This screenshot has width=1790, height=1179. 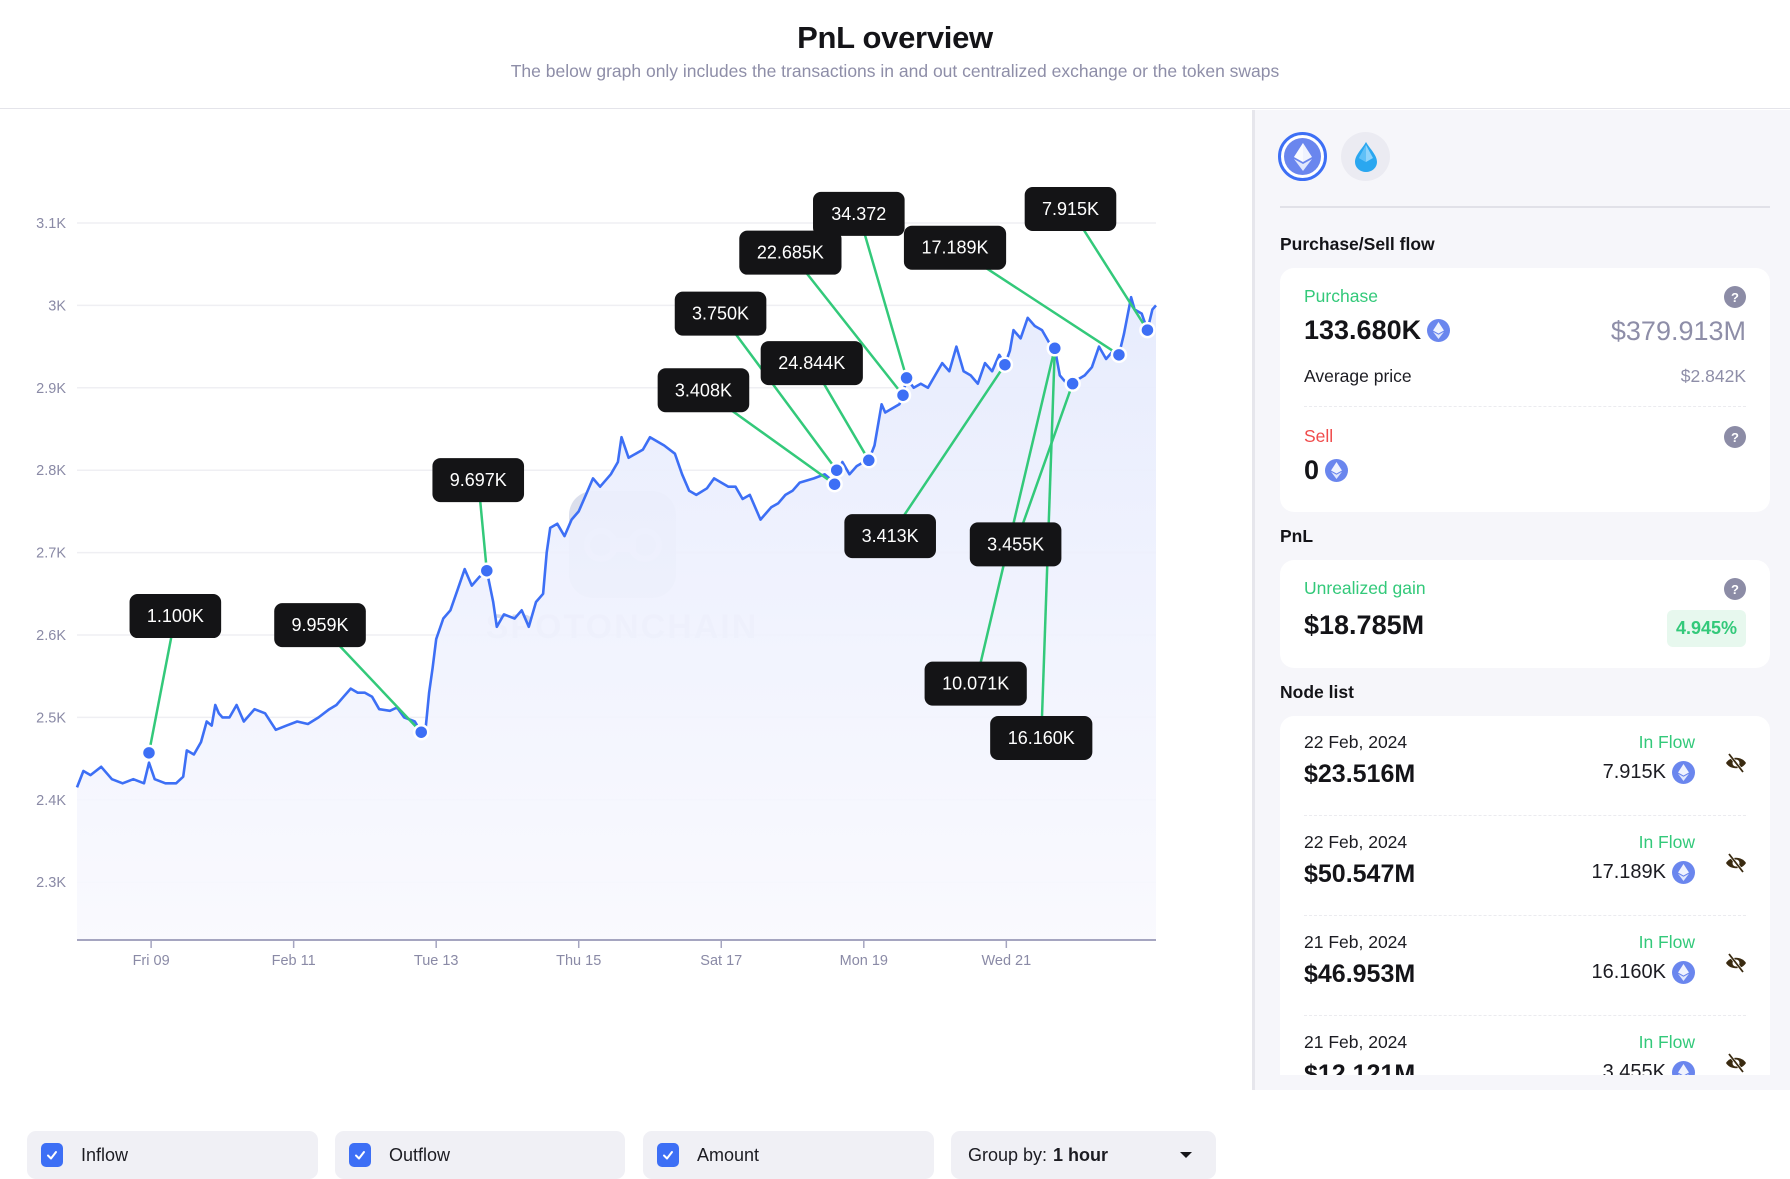 I want to click on node-list-item: 21 Feb, 2024 $46.953M In Flow 16.160K, so click(x=1525, y=966).